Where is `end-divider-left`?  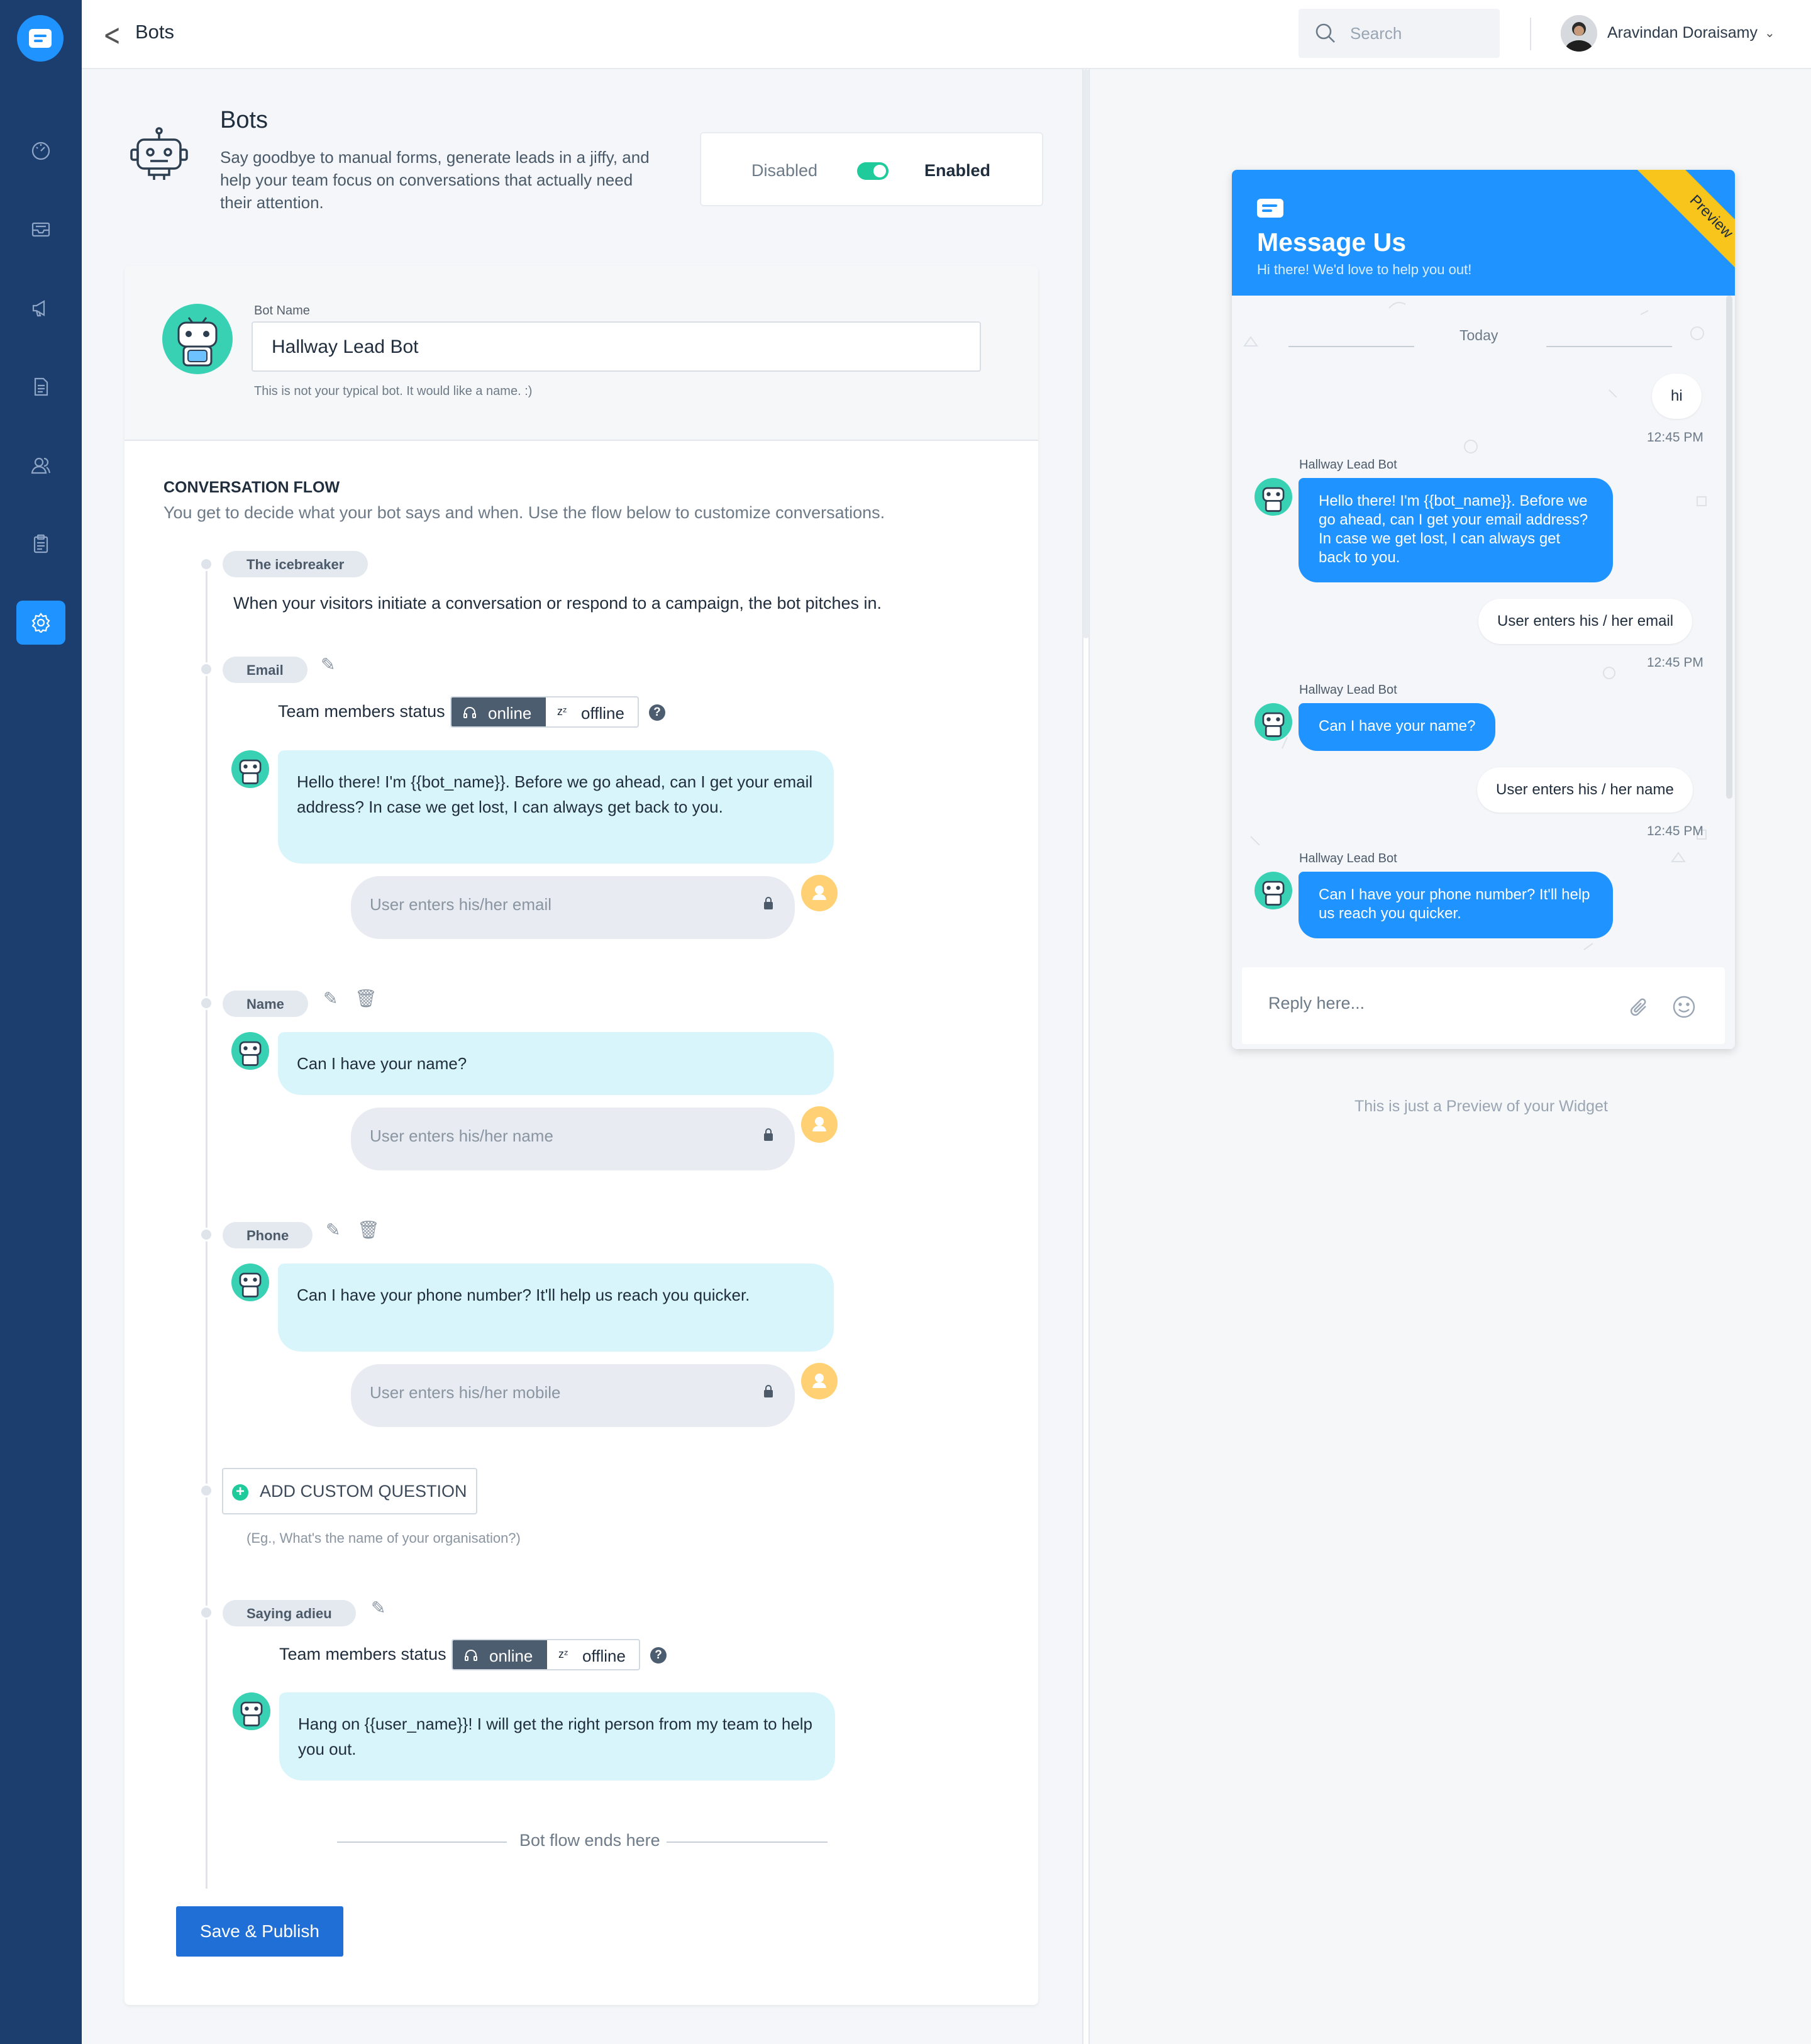 end-divider-left is located at coordinates (422, 1842).